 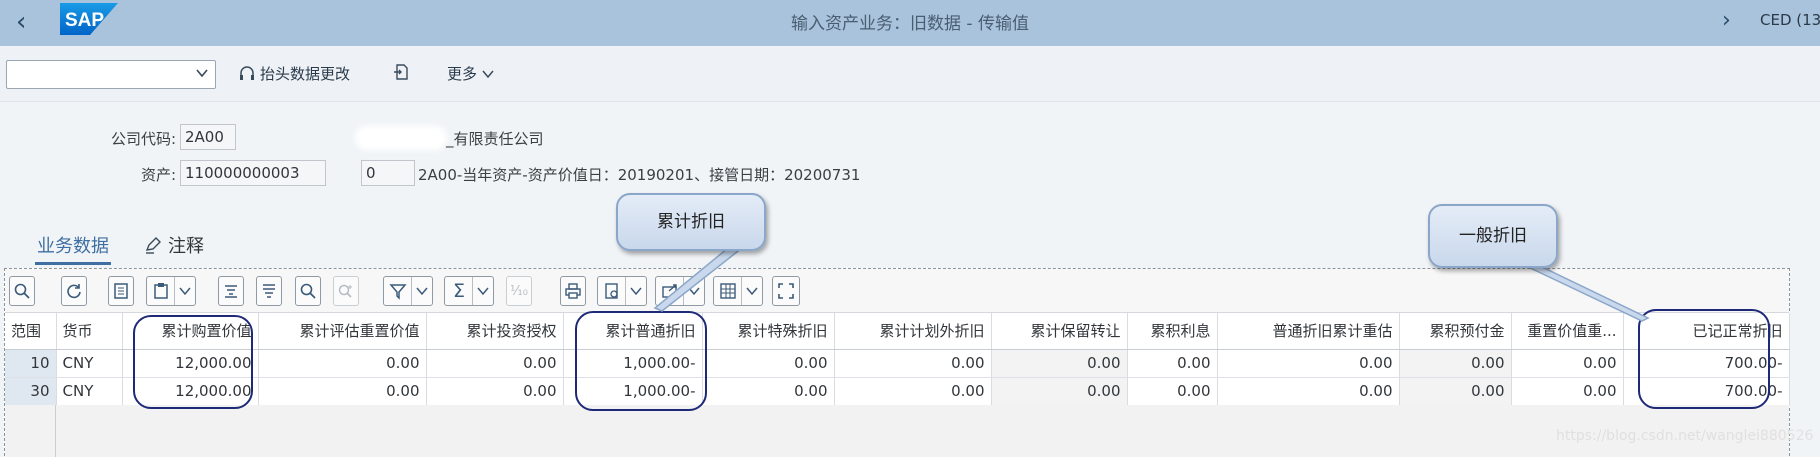 I want to click on column-header: 货币, so click(x=89, y=331).